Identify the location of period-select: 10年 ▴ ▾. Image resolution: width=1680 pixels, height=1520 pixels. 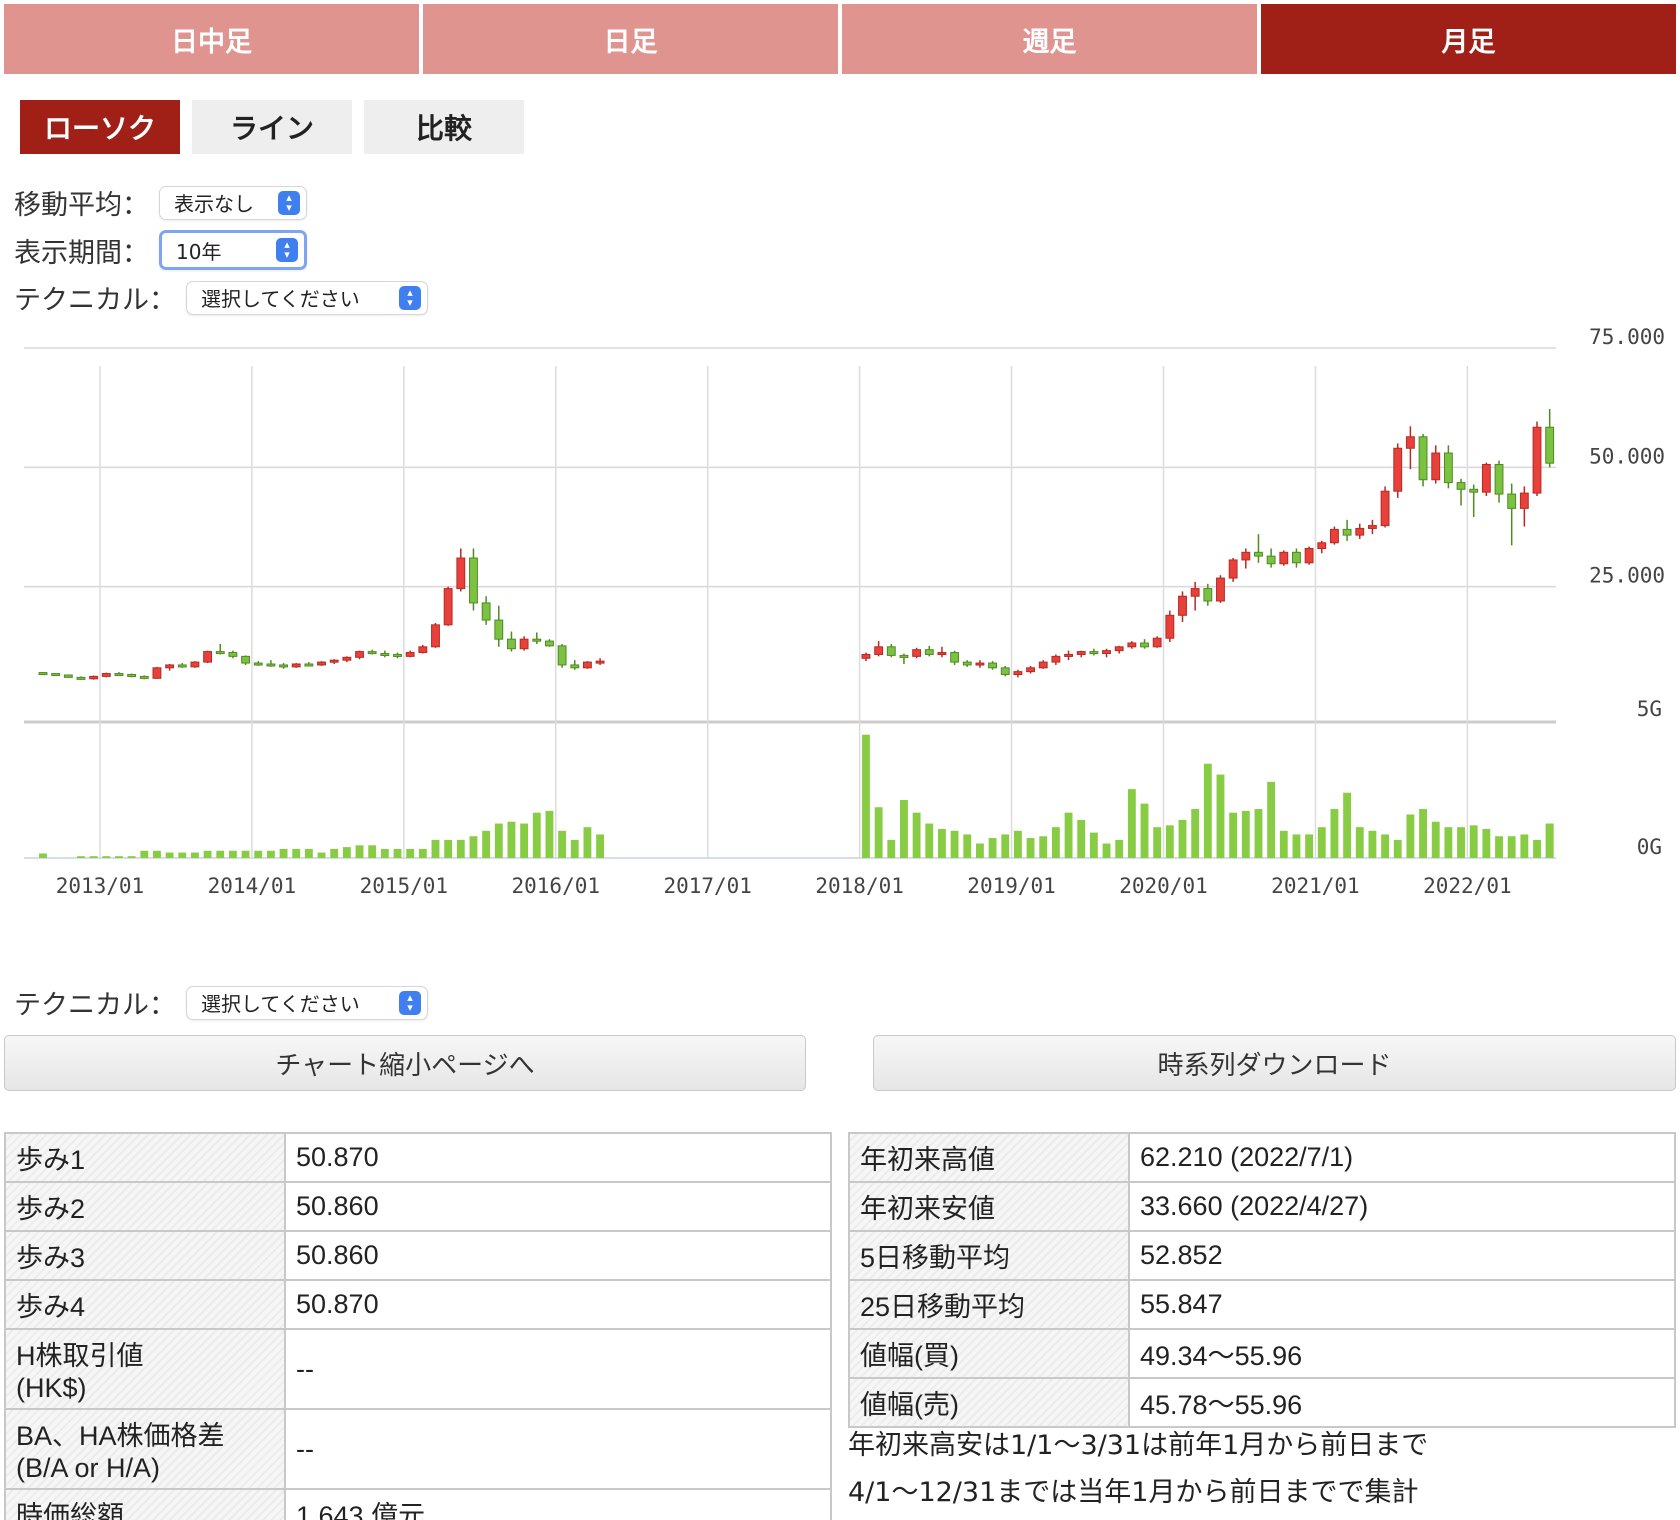
(233, 250).